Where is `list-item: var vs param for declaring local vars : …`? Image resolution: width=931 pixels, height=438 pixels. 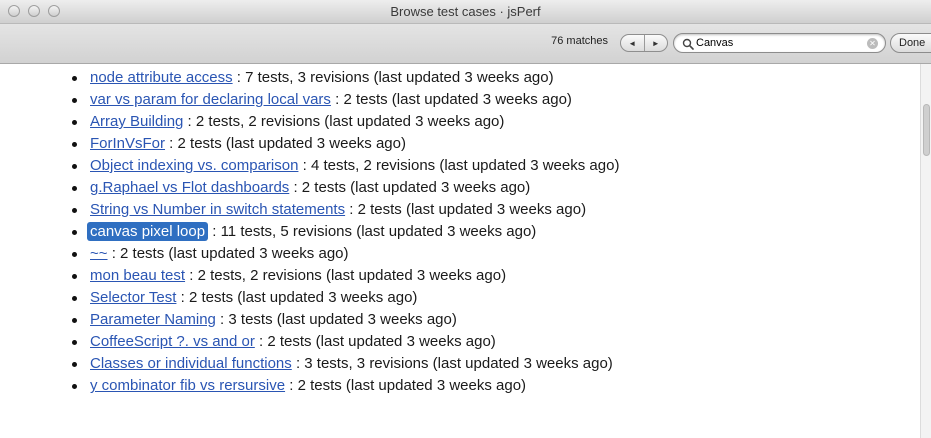
list-item: var vs param for declaring local vars : … is located at coordinates (342, 100).